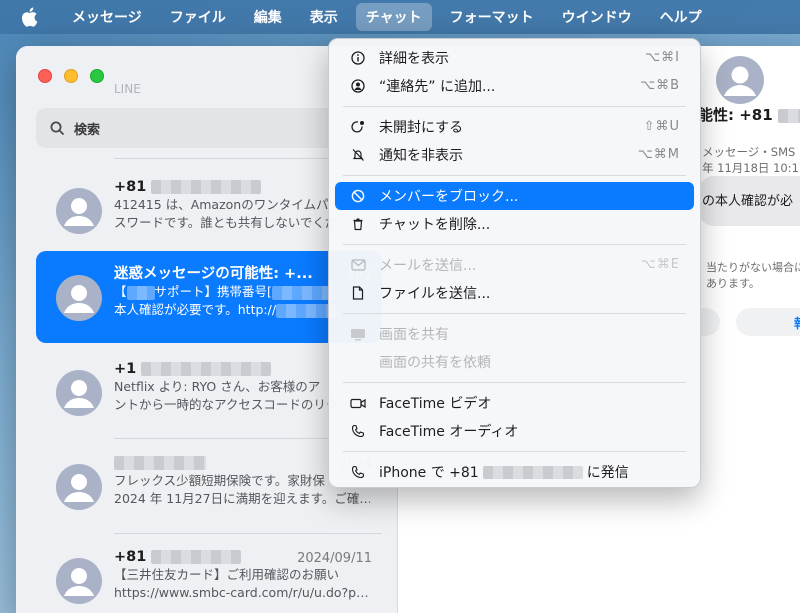  Describe the element at coordinates (57, 128) in the screenshot. I see `search-icon` at that location.